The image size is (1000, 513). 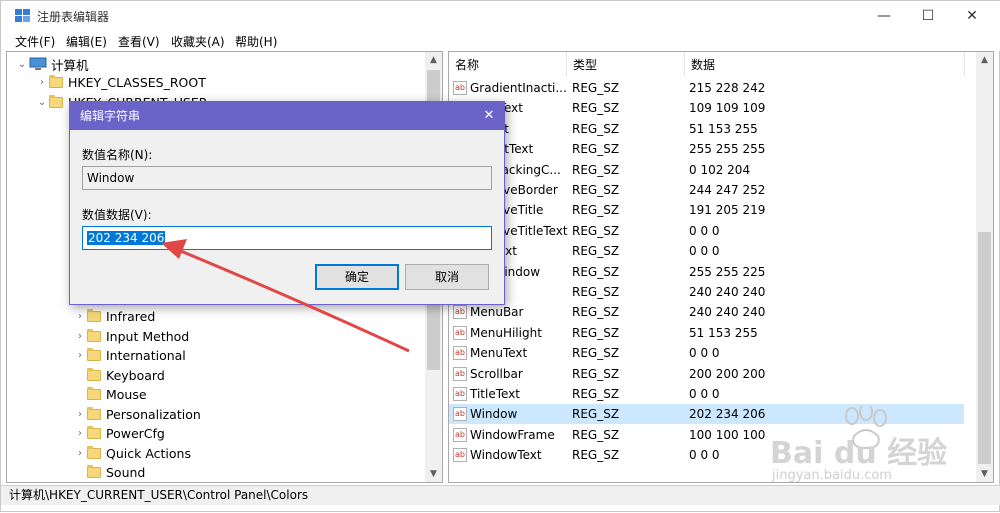 What do you see at coordinates (285, 296) in the screenshot?
I see `annotation-arrow` at bounding box center [285, 296].